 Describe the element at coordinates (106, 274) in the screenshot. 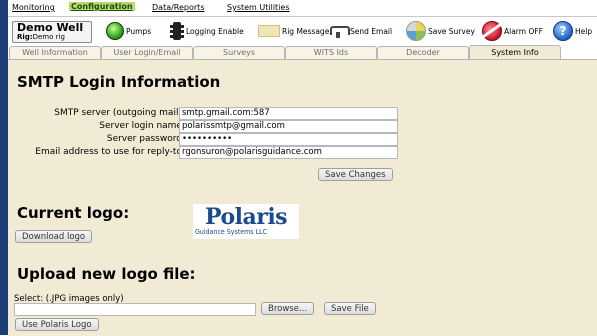

I see `upload-logo-heading: Upload new logo file:` at that location.